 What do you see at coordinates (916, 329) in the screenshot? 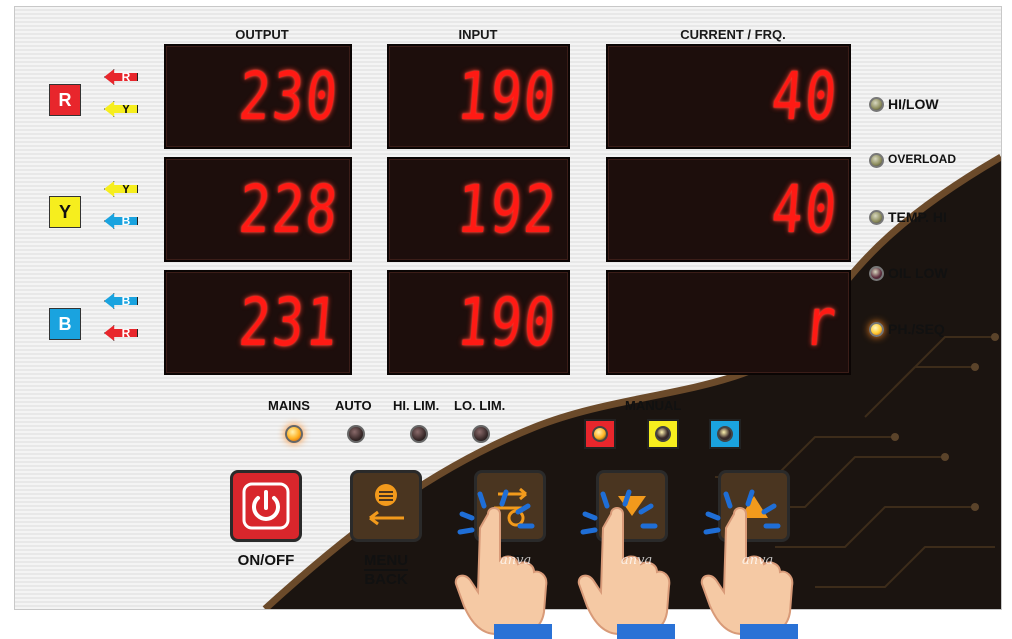
I see `ph-seq-label: PH./SEQ` at bounding box center [916, 329].